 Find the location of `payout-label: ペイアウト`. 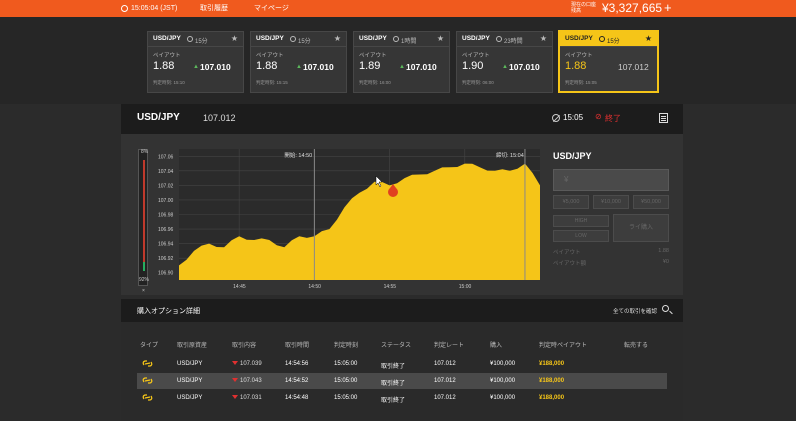

payout-label: ペイアウト is located at coordinates (567, 253).